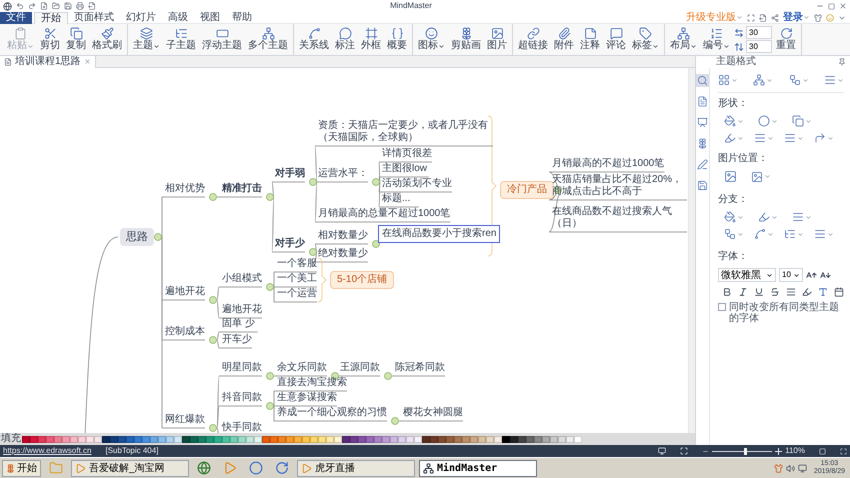 The height and width of the screenshot is (478, 850). What do you see at coordinates (237, 340) in the screenshot?
I see `topic-label: 开车少` at bounding box center [237, 340].